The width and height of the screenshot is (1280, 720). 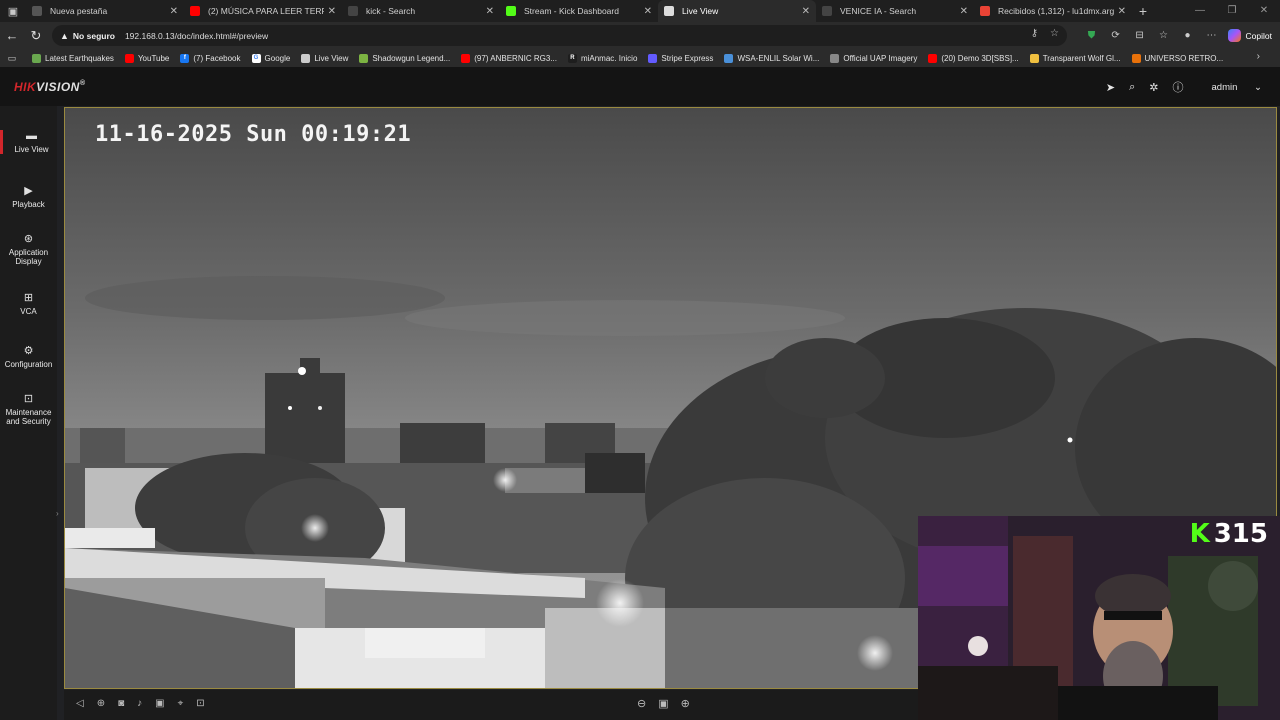 What do you see at coordinates (1200, 11) in the screenshot?
I see `minimize-icon: —` at bounding box center [1200, 11].